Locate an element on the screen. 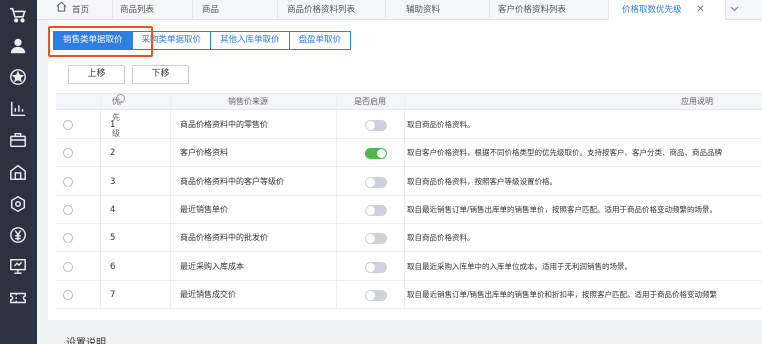 Image resolution: width=762 pixels, height=344 pixels. row-source: 商品价格资料中的批发价 is located at coordinates (224, 238).